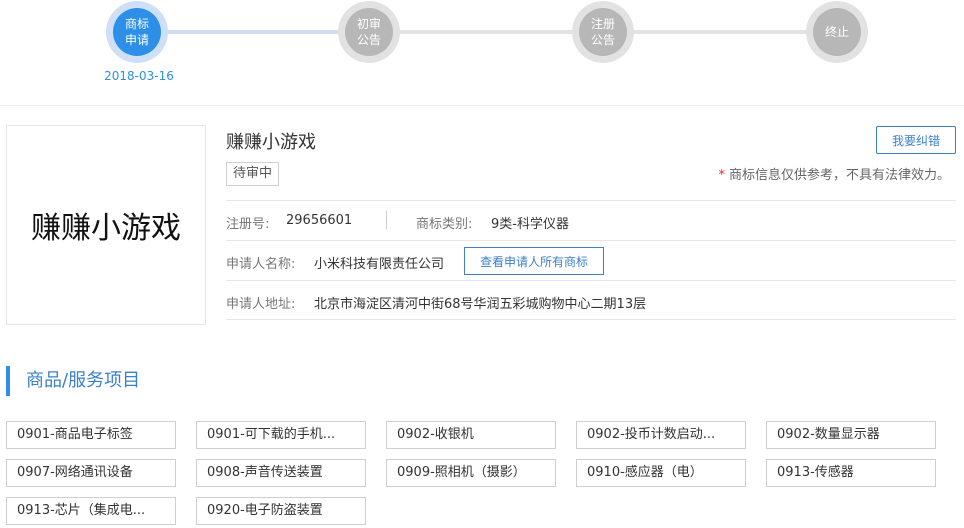 This screenshot has width=964, height=528. Describe the element at coordinates (471, 473) in the screenshot. I see `goods-item: 0909-照相机（摄影）` at that location.